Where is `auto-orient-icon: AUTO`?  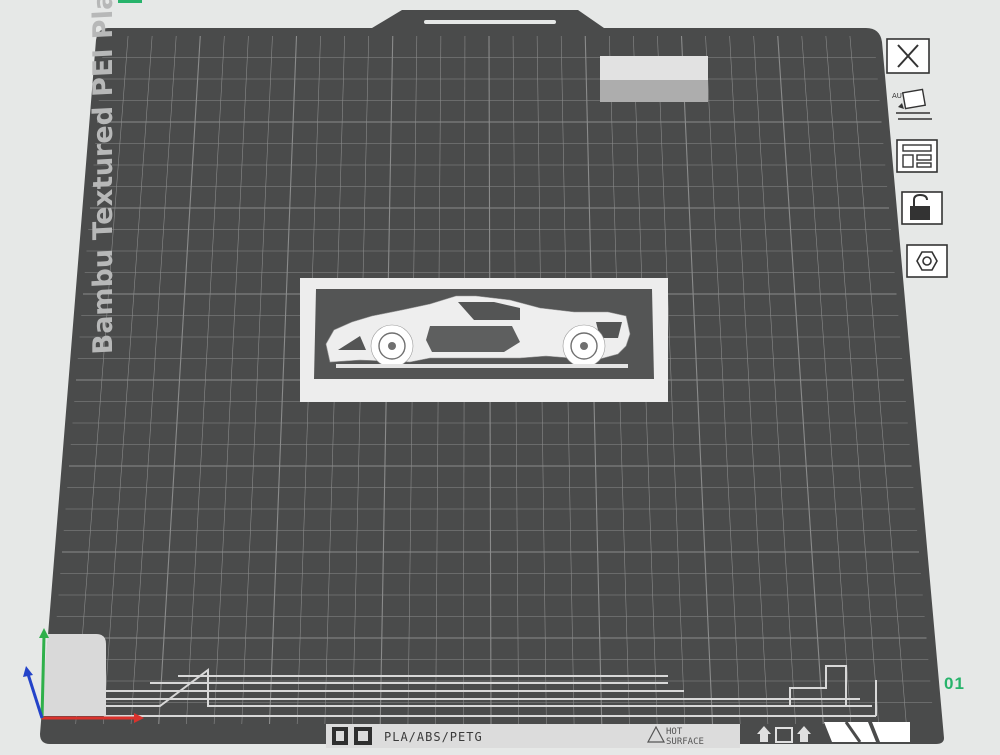 auto-orient-icon: AUTO is located at coordinates (912, 104).